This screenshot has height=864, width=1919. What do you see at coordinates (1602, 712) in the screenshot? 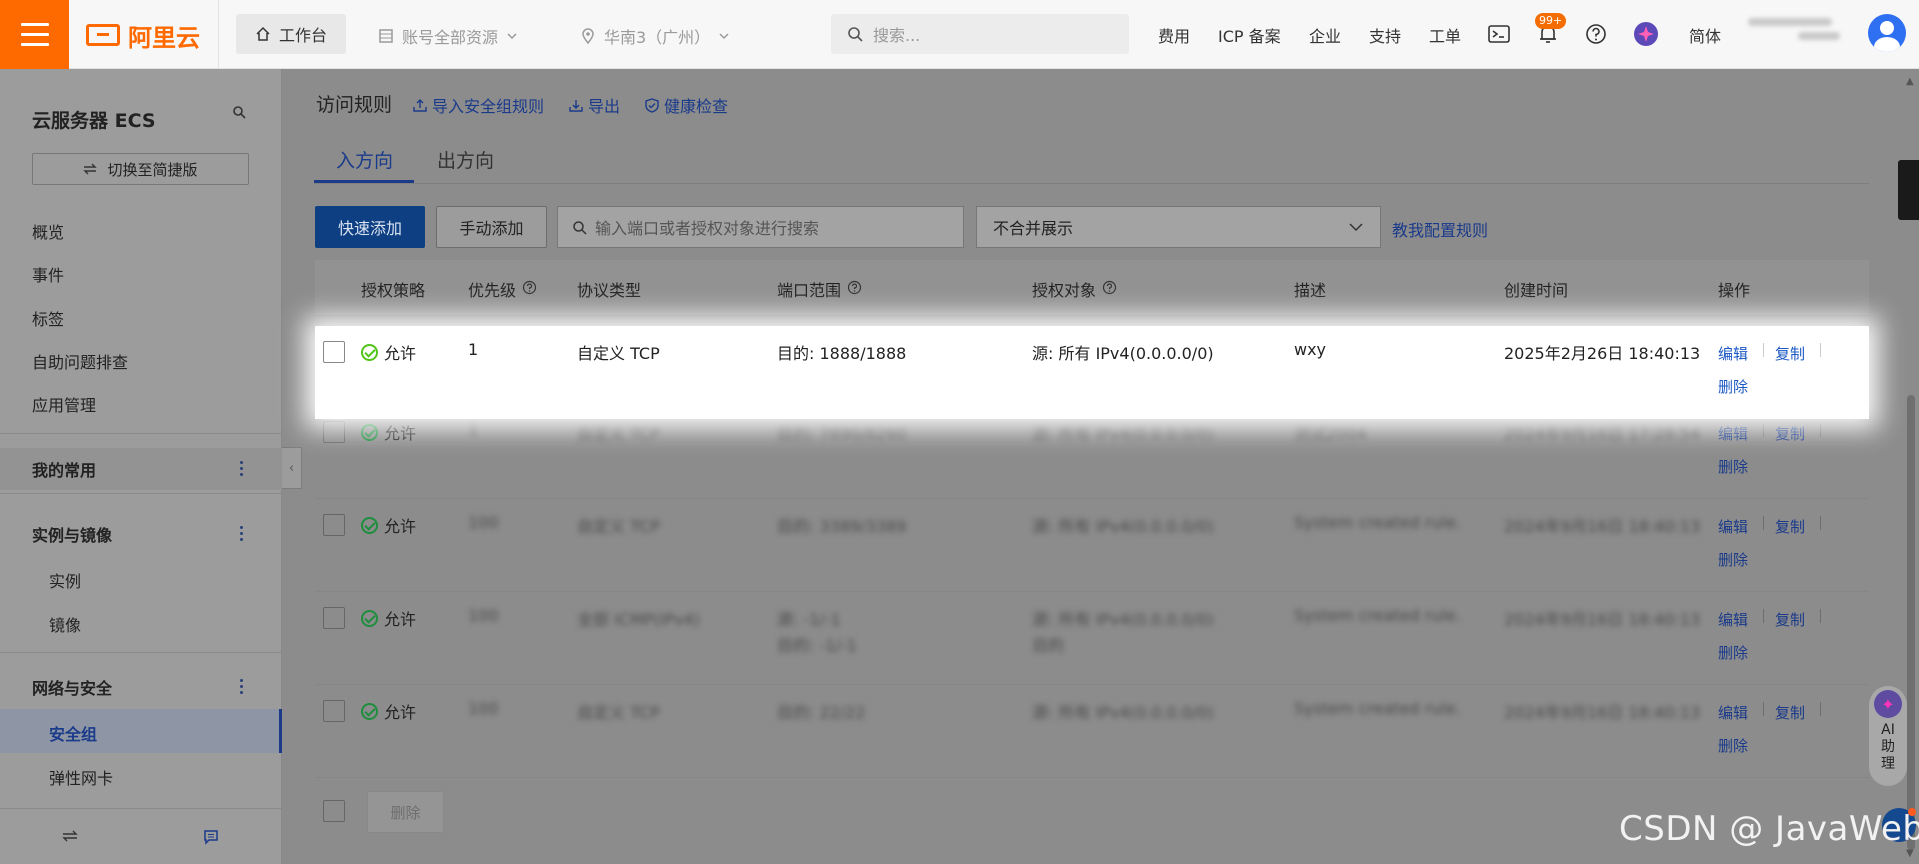
I see `created-cell: 2024年9月16日 18:40:13` at bounding box center [1602, 712].